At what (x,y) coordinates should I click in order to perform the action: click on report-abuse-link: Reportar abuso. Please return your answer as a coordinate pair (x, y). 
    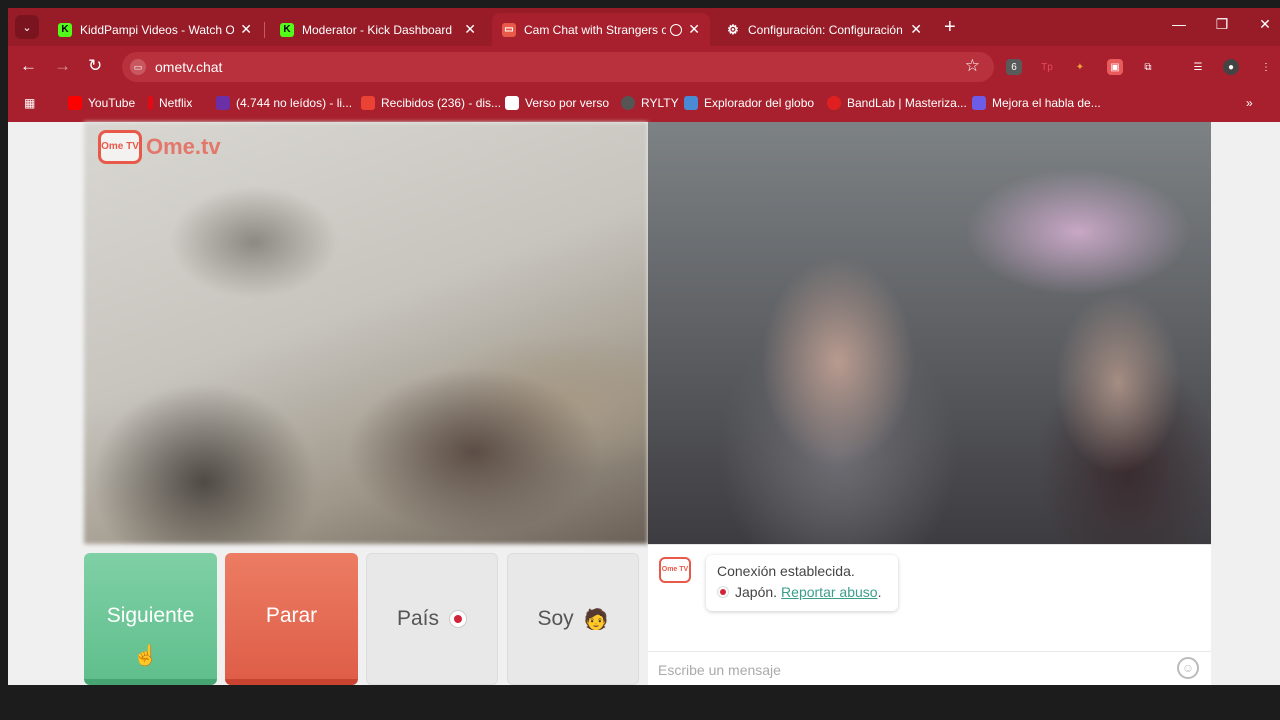
    Looking at the image, I should click on (829, 592).